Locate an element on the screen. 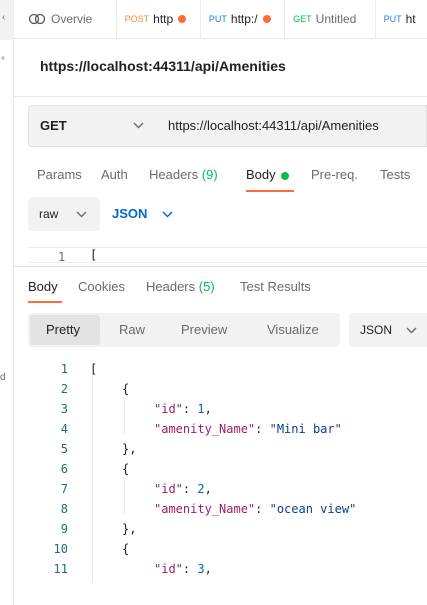 This screenshot has width=427, height=605. line-number: 3 is located at coordinates (64, 409).